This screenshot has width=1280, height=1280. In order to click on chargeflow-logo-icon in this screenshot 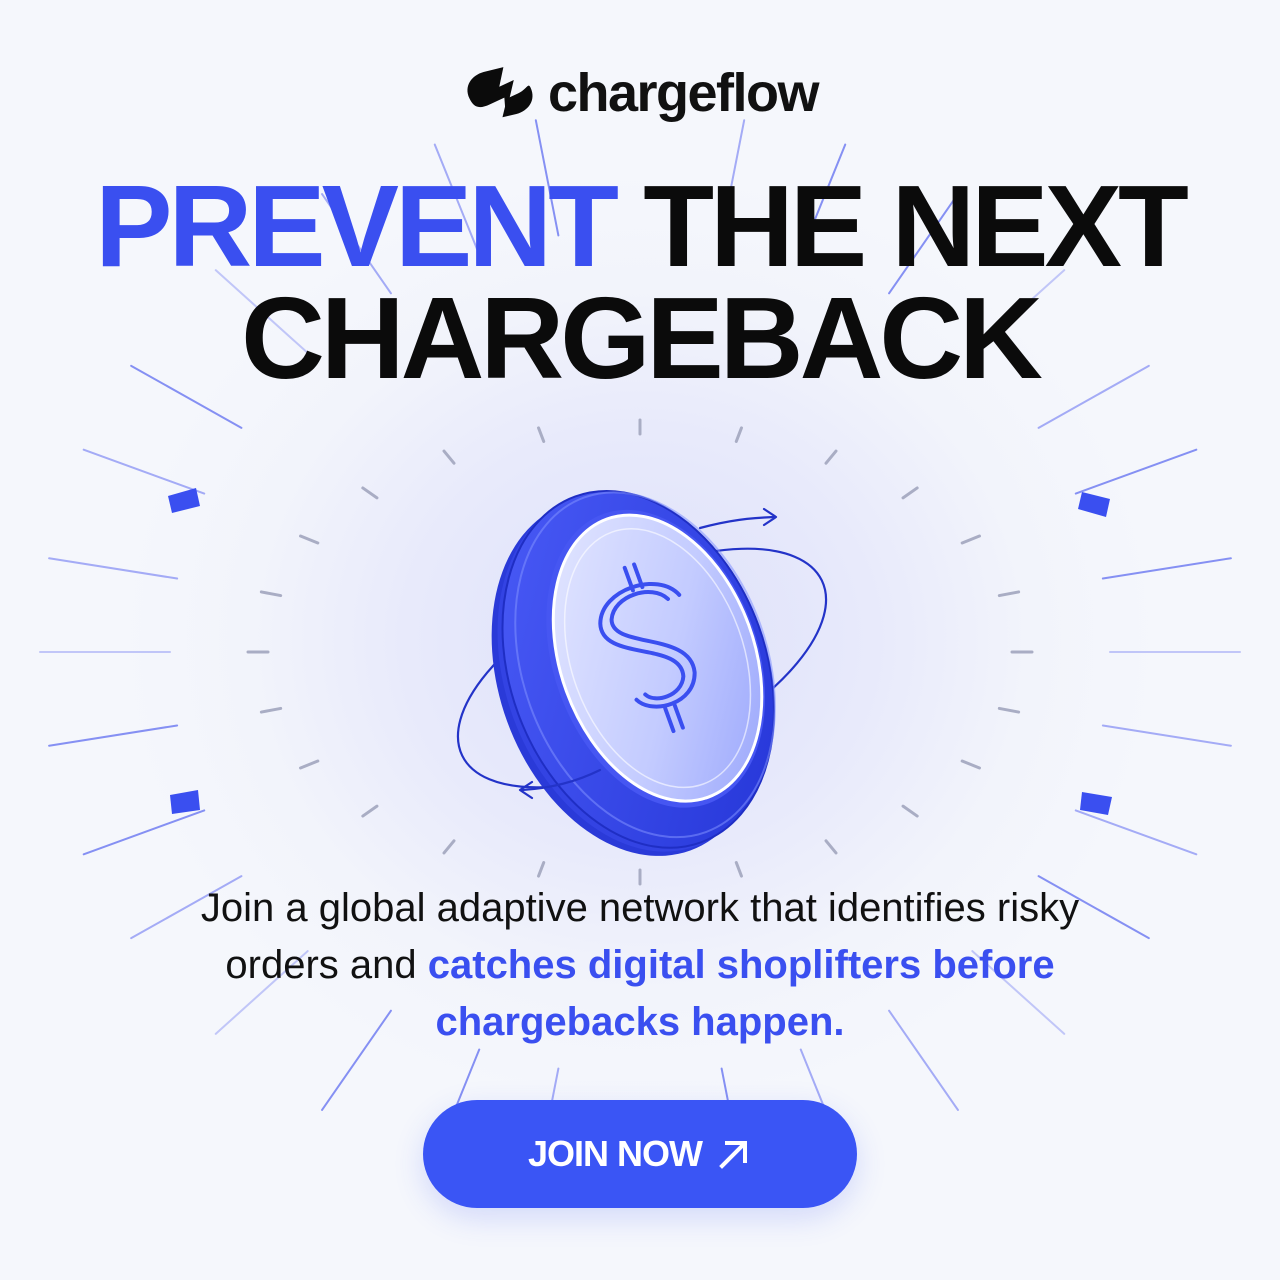, I will do `click(500, 92)`.